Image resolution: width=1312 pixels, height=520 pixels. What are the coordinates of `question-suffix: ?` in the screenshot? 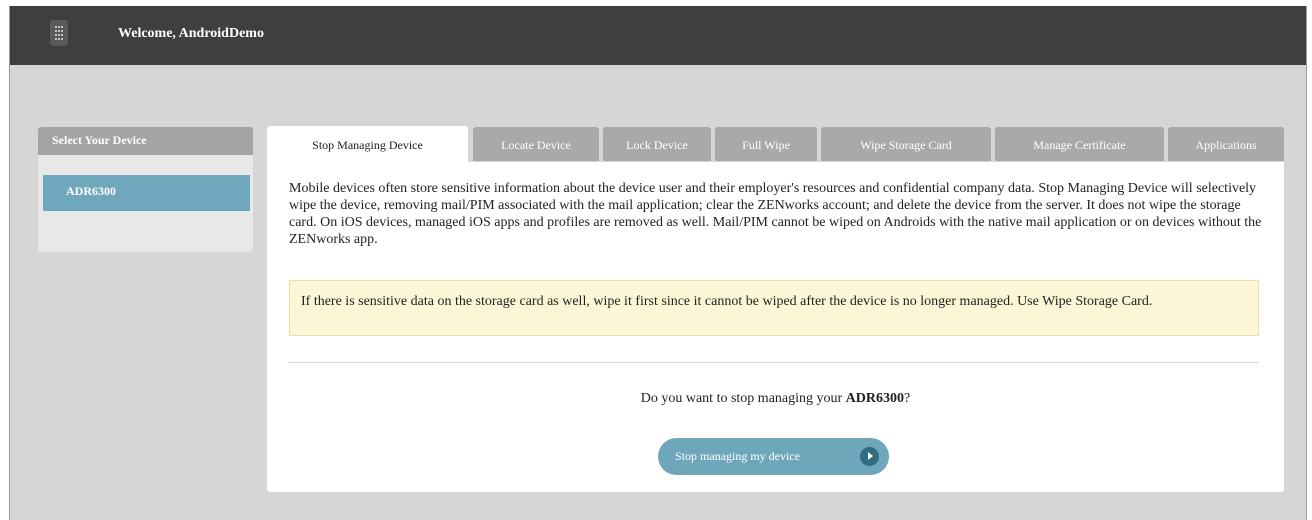 It's located at (907, 398).